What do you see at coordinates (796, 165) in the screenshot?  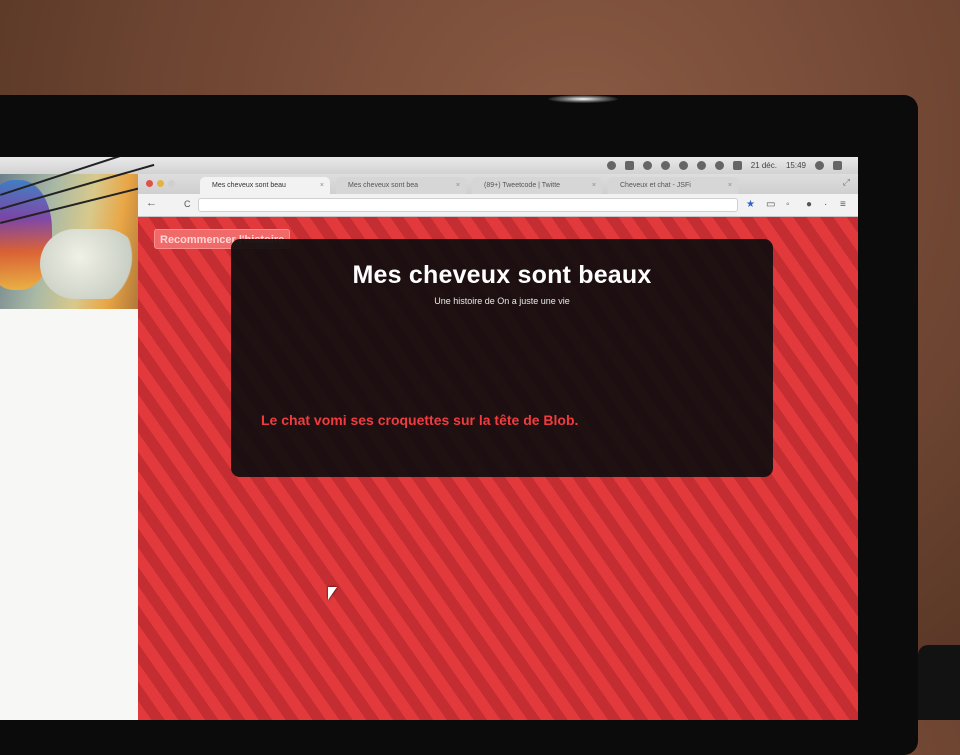 I see `menubar-time: 15:49` at bounding box center [796, 165].